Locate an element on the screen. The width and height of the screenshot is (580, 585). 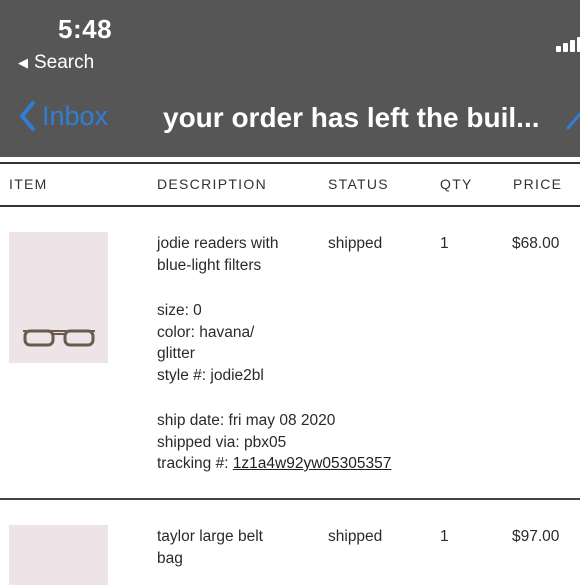
item-price: $97.00 is located at coordinates (536, 536).